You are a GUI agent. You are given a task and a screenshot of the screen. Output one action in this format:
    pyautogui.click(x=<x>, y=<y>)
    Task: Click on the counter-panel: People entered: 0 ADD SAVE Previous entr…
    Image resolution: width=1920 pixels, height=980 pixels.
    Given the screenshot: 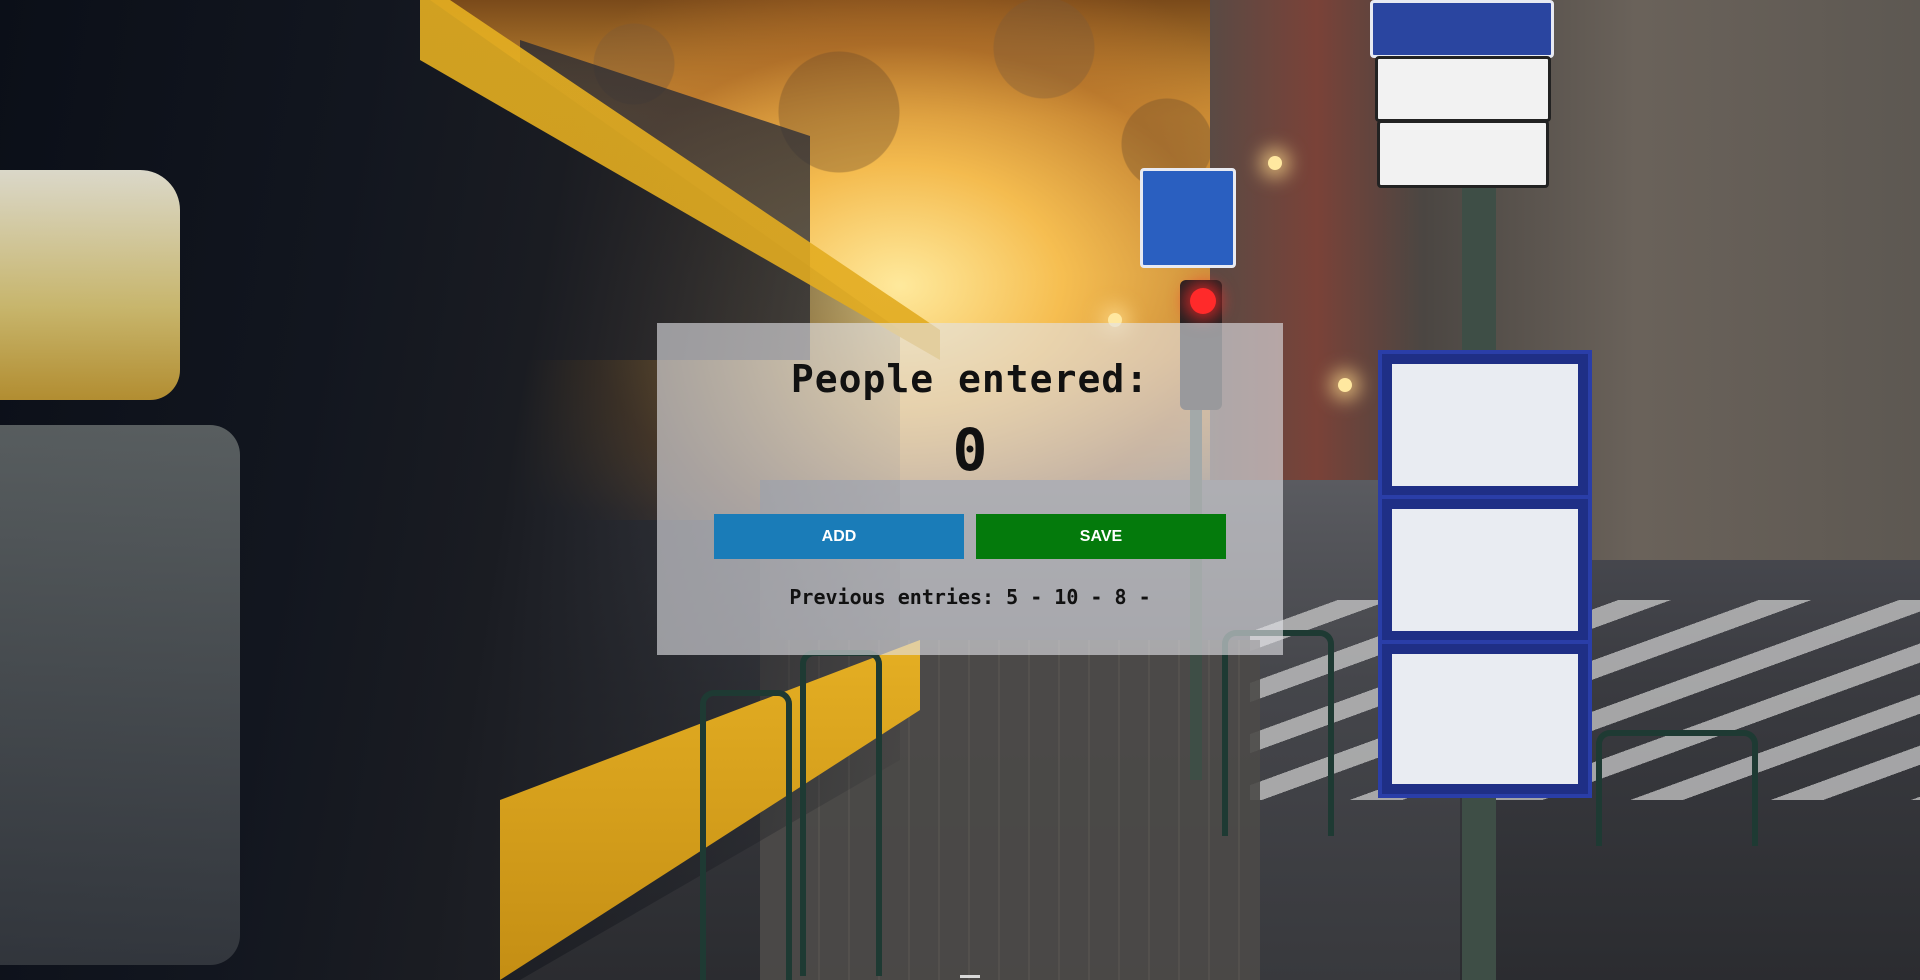 What is the action you would take?
    pyautogui.click(x=970, y=489)
    